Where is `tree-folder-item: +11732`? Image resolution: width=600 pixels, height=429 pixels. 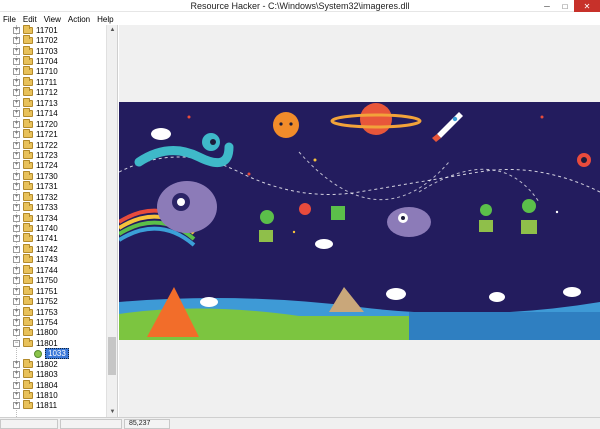 tree-folder-item: +11732 is located at coordinates (53, 196).